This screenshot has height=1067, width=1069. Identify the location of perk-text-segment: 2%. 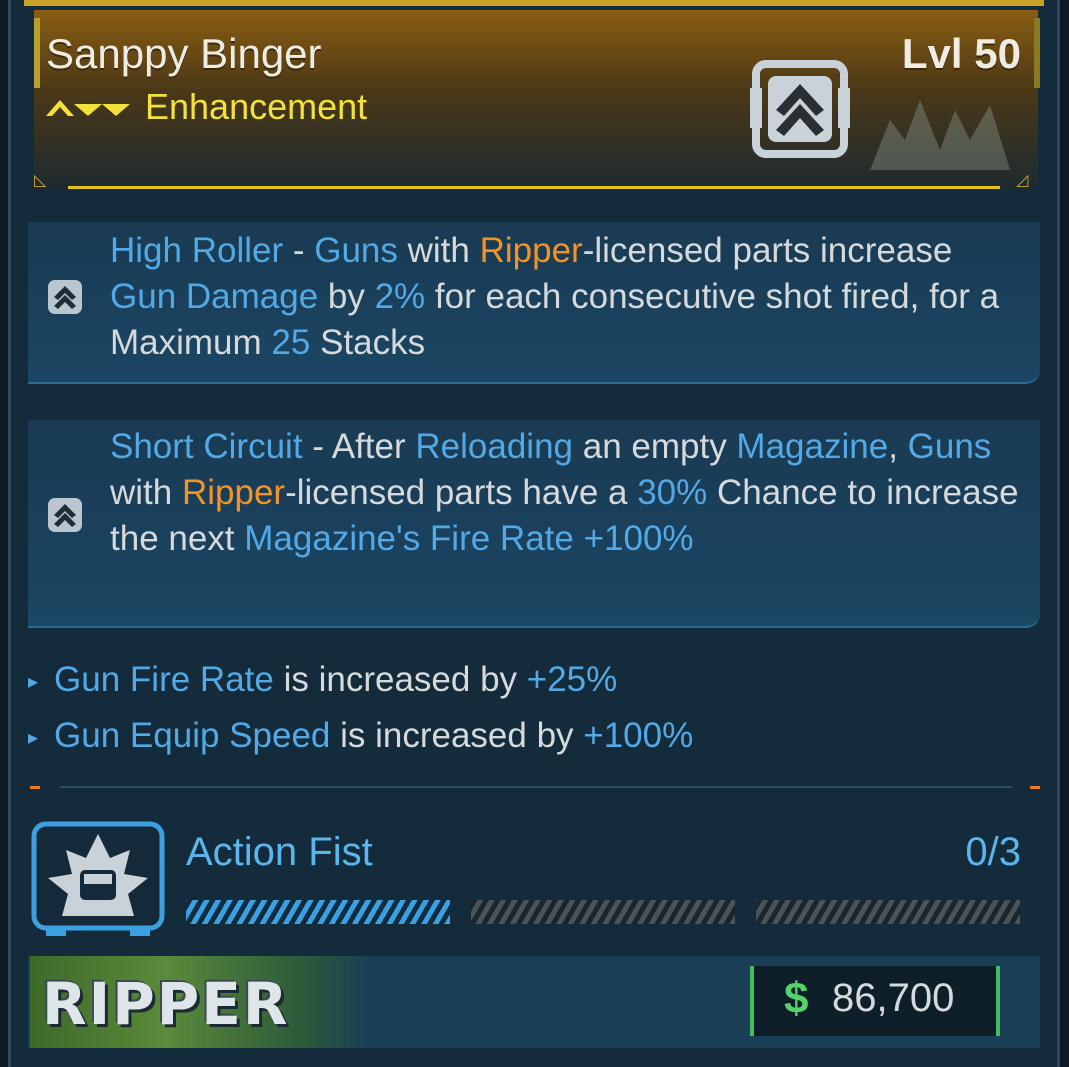
(400, 296).